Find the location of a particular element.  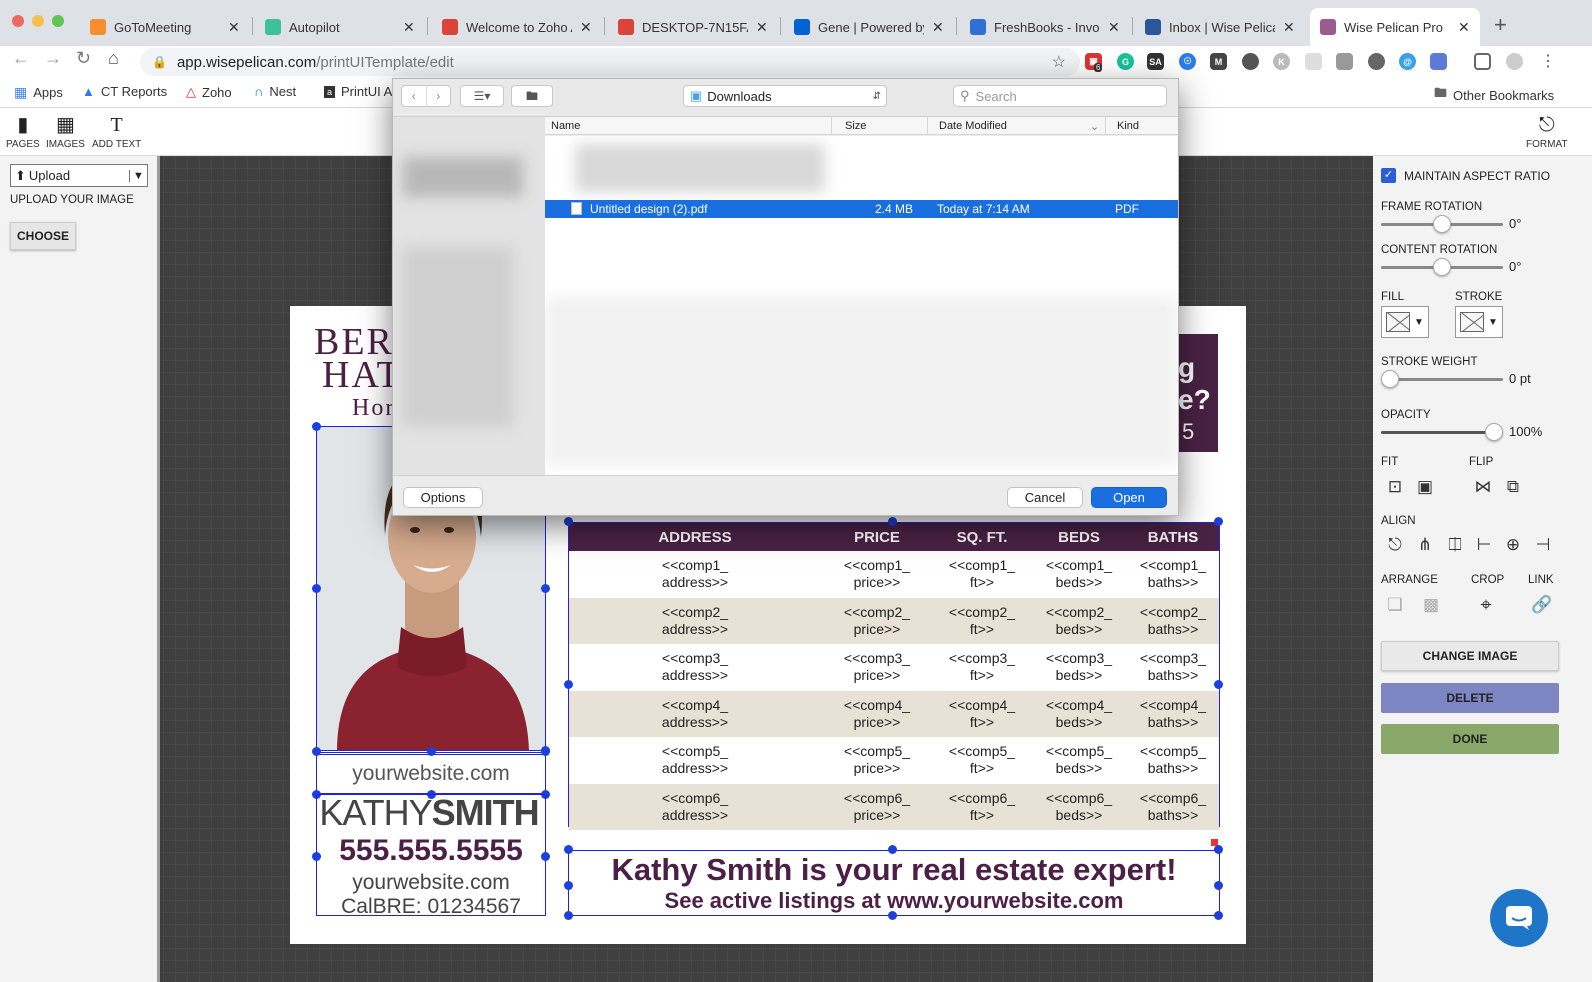

flip-vertical-icon: ⧉ is located at coordinates (1513, 487).